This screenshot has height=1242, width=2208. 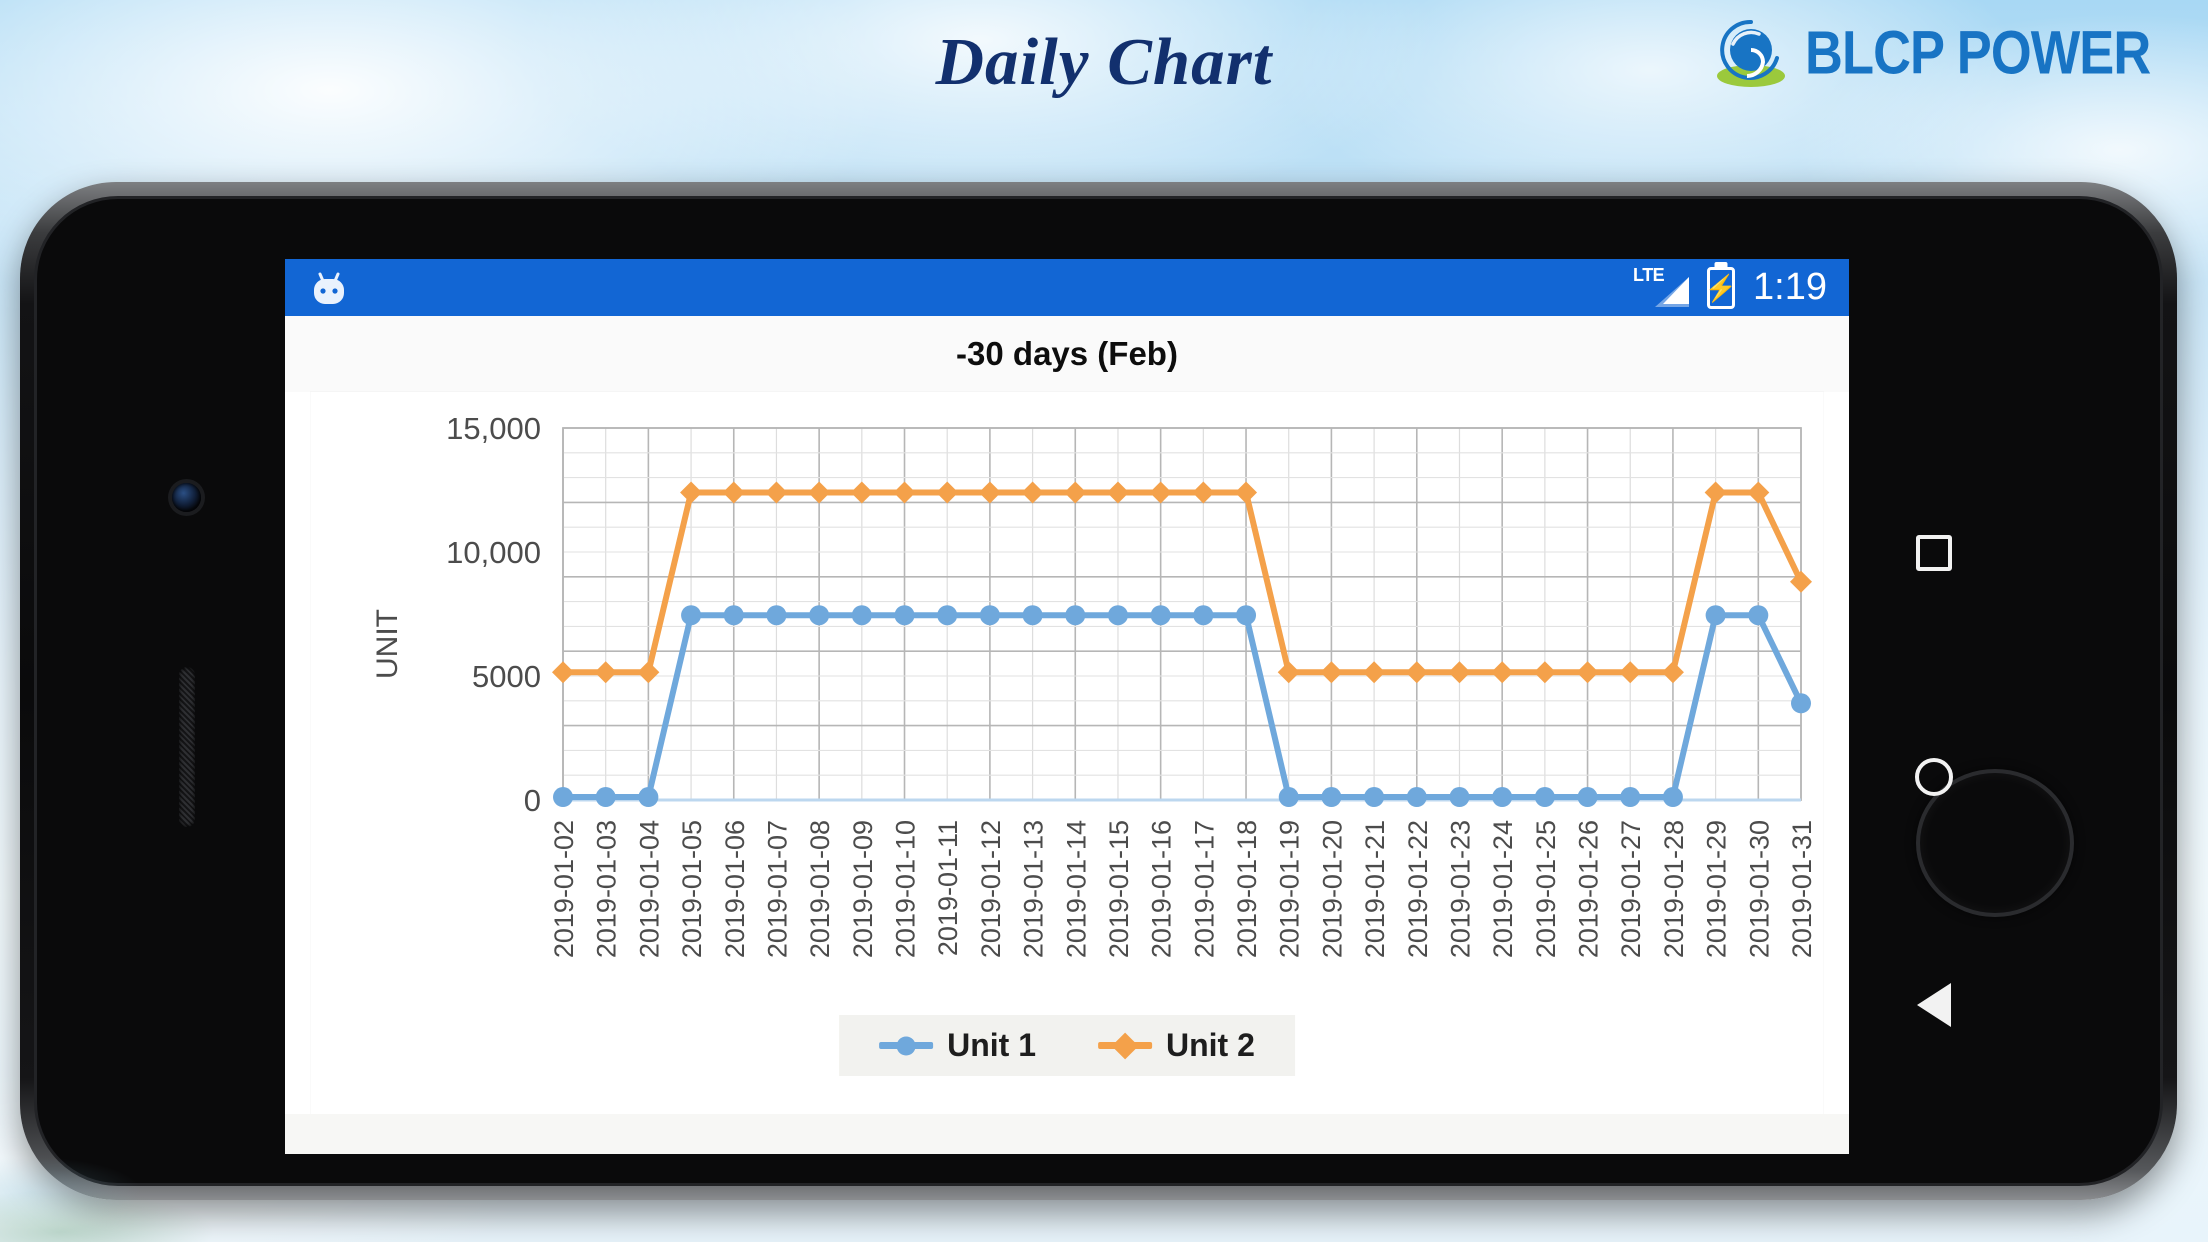 I want to click on status-clock: 1:19, so click(x=1790, y=287).